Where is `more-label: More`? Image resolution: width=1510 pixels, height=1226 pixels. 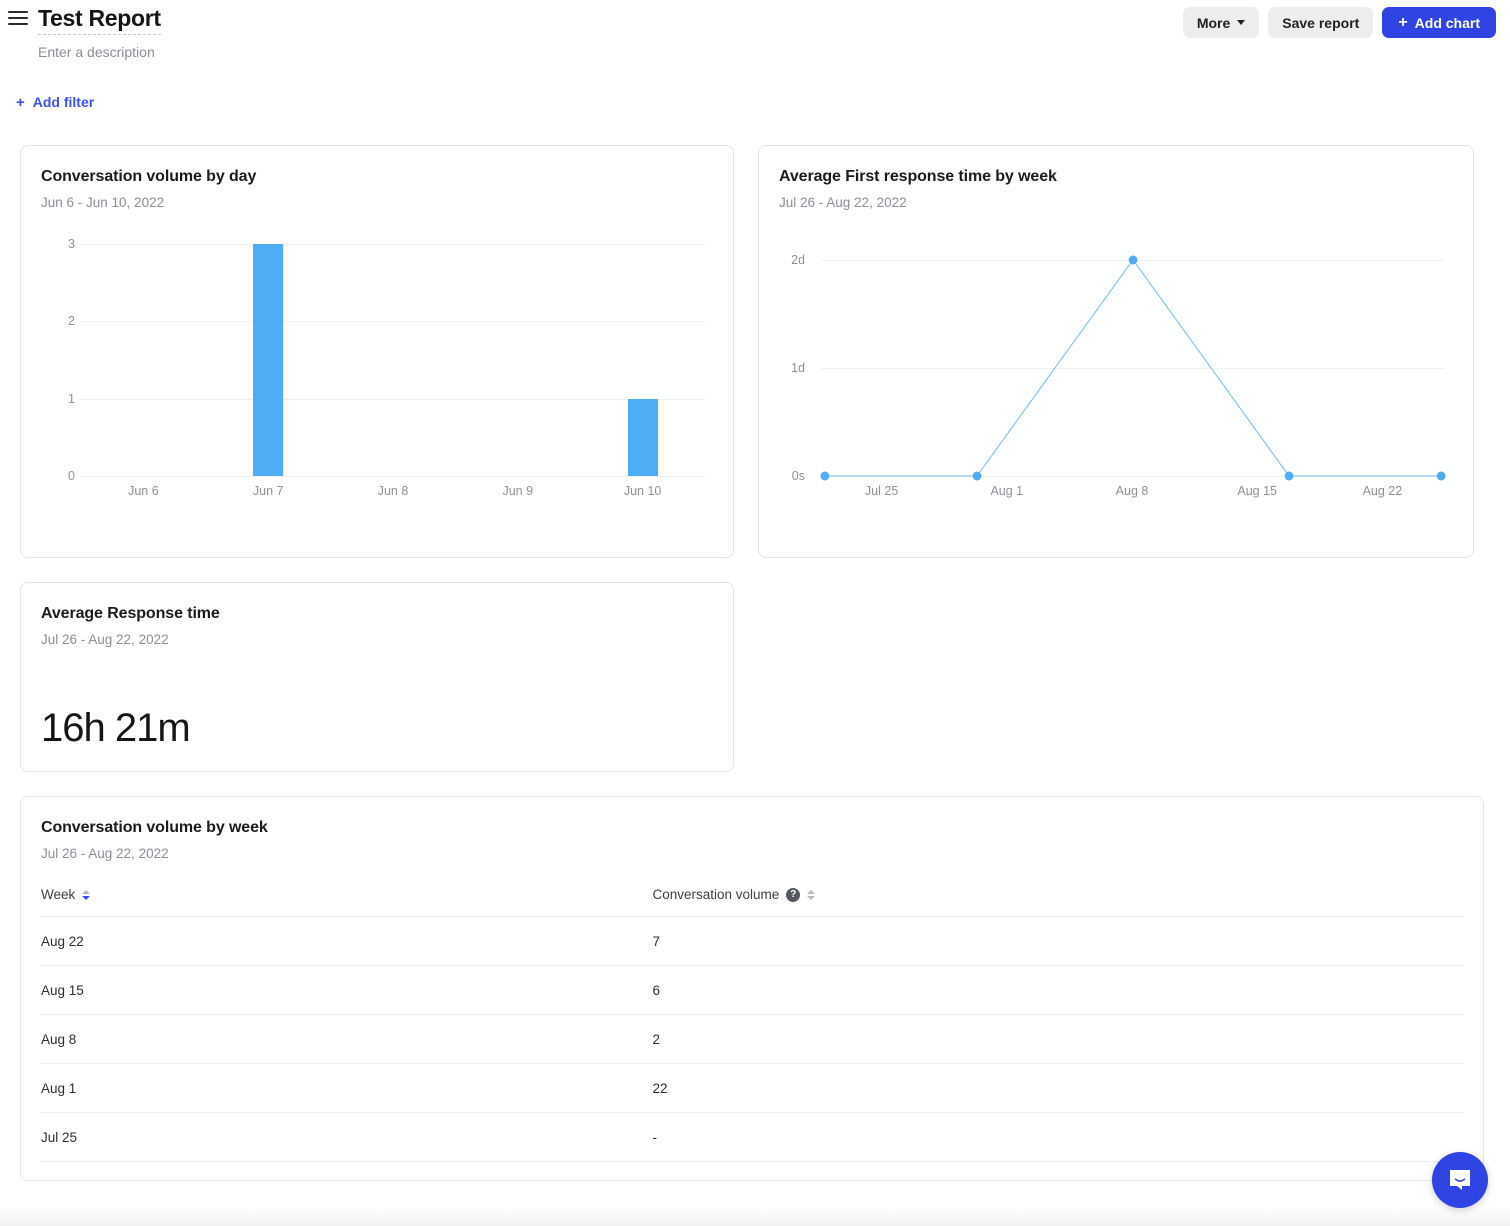
more-label: More is located at coordinates (1213, 22).